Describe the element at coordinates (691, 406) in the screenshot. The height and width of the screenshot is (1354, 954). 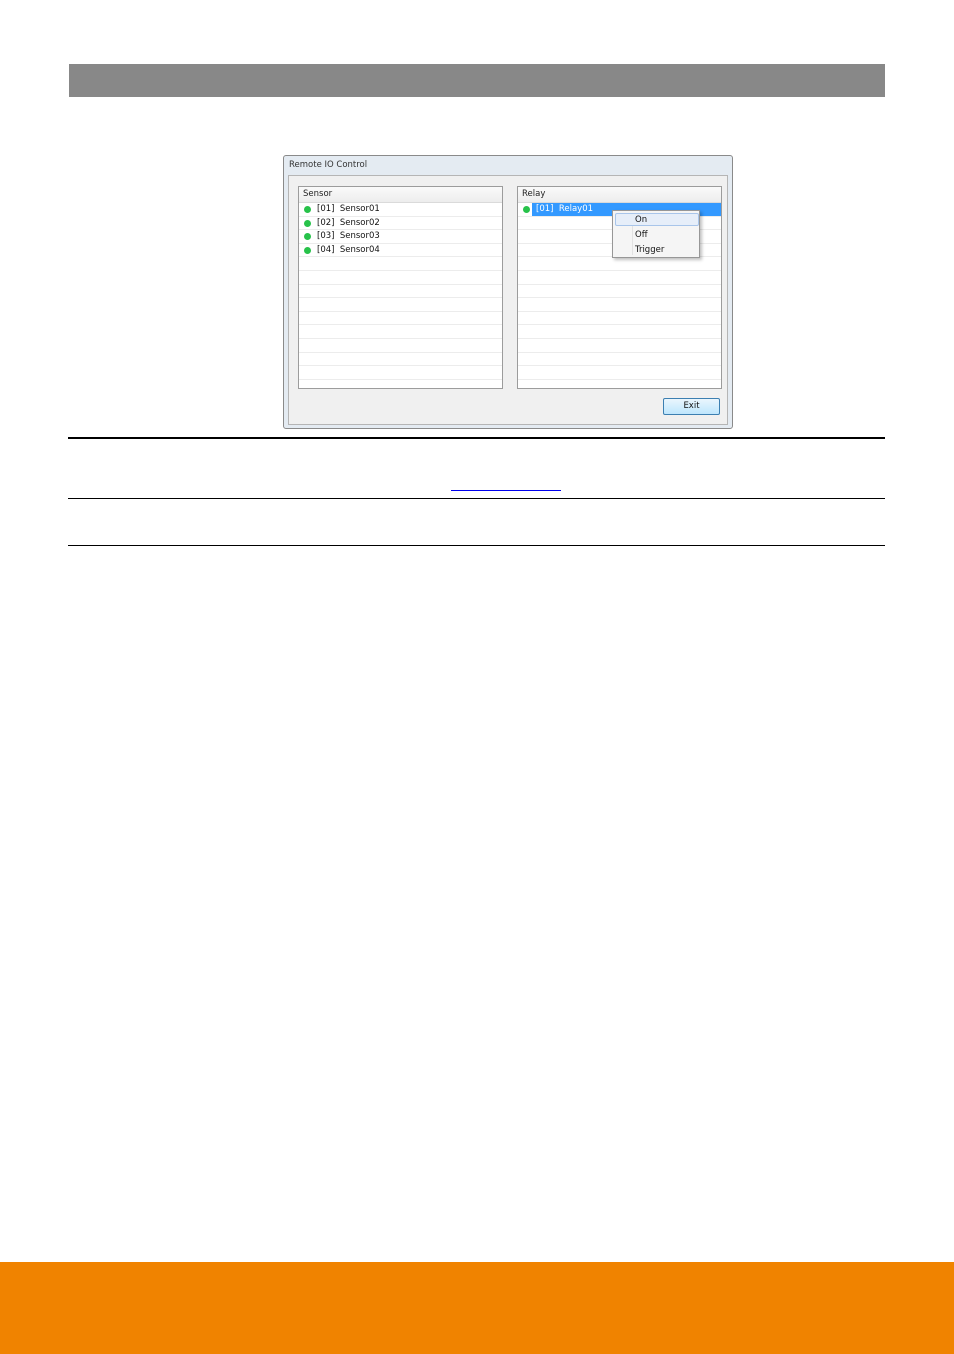
I see `exit-button: Exit` at that location.